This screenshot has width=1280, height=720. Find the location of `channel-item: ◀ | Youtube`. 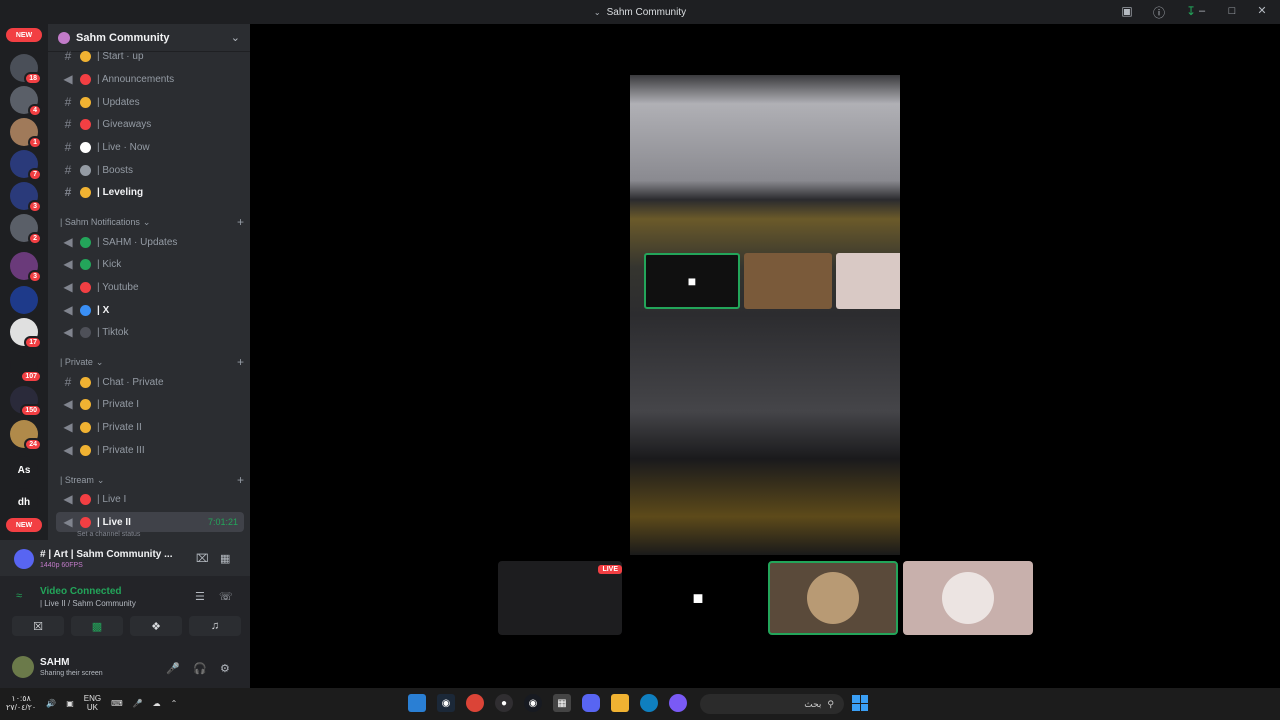

channel-item: ◀ | Youtube is located at coordinates (150, 287).